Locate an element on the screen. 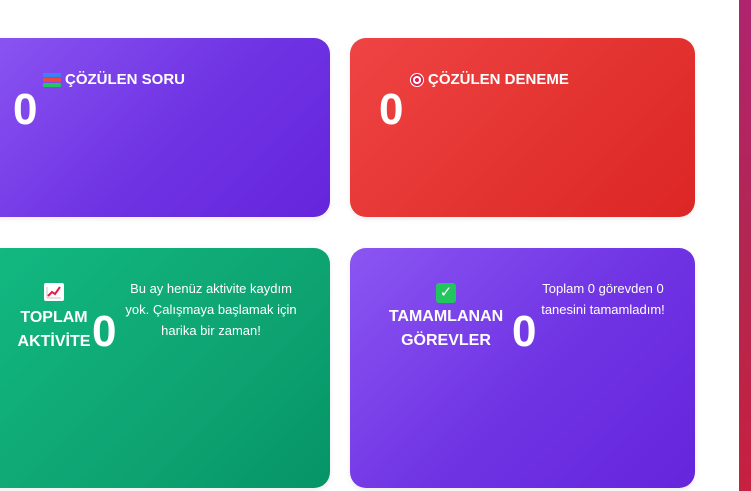 This screenshot has height=491, width=751. completed-tasks-description: Toplam 0 görevden 0 tanesini tamamladım! is located at coordinates (603, 299).